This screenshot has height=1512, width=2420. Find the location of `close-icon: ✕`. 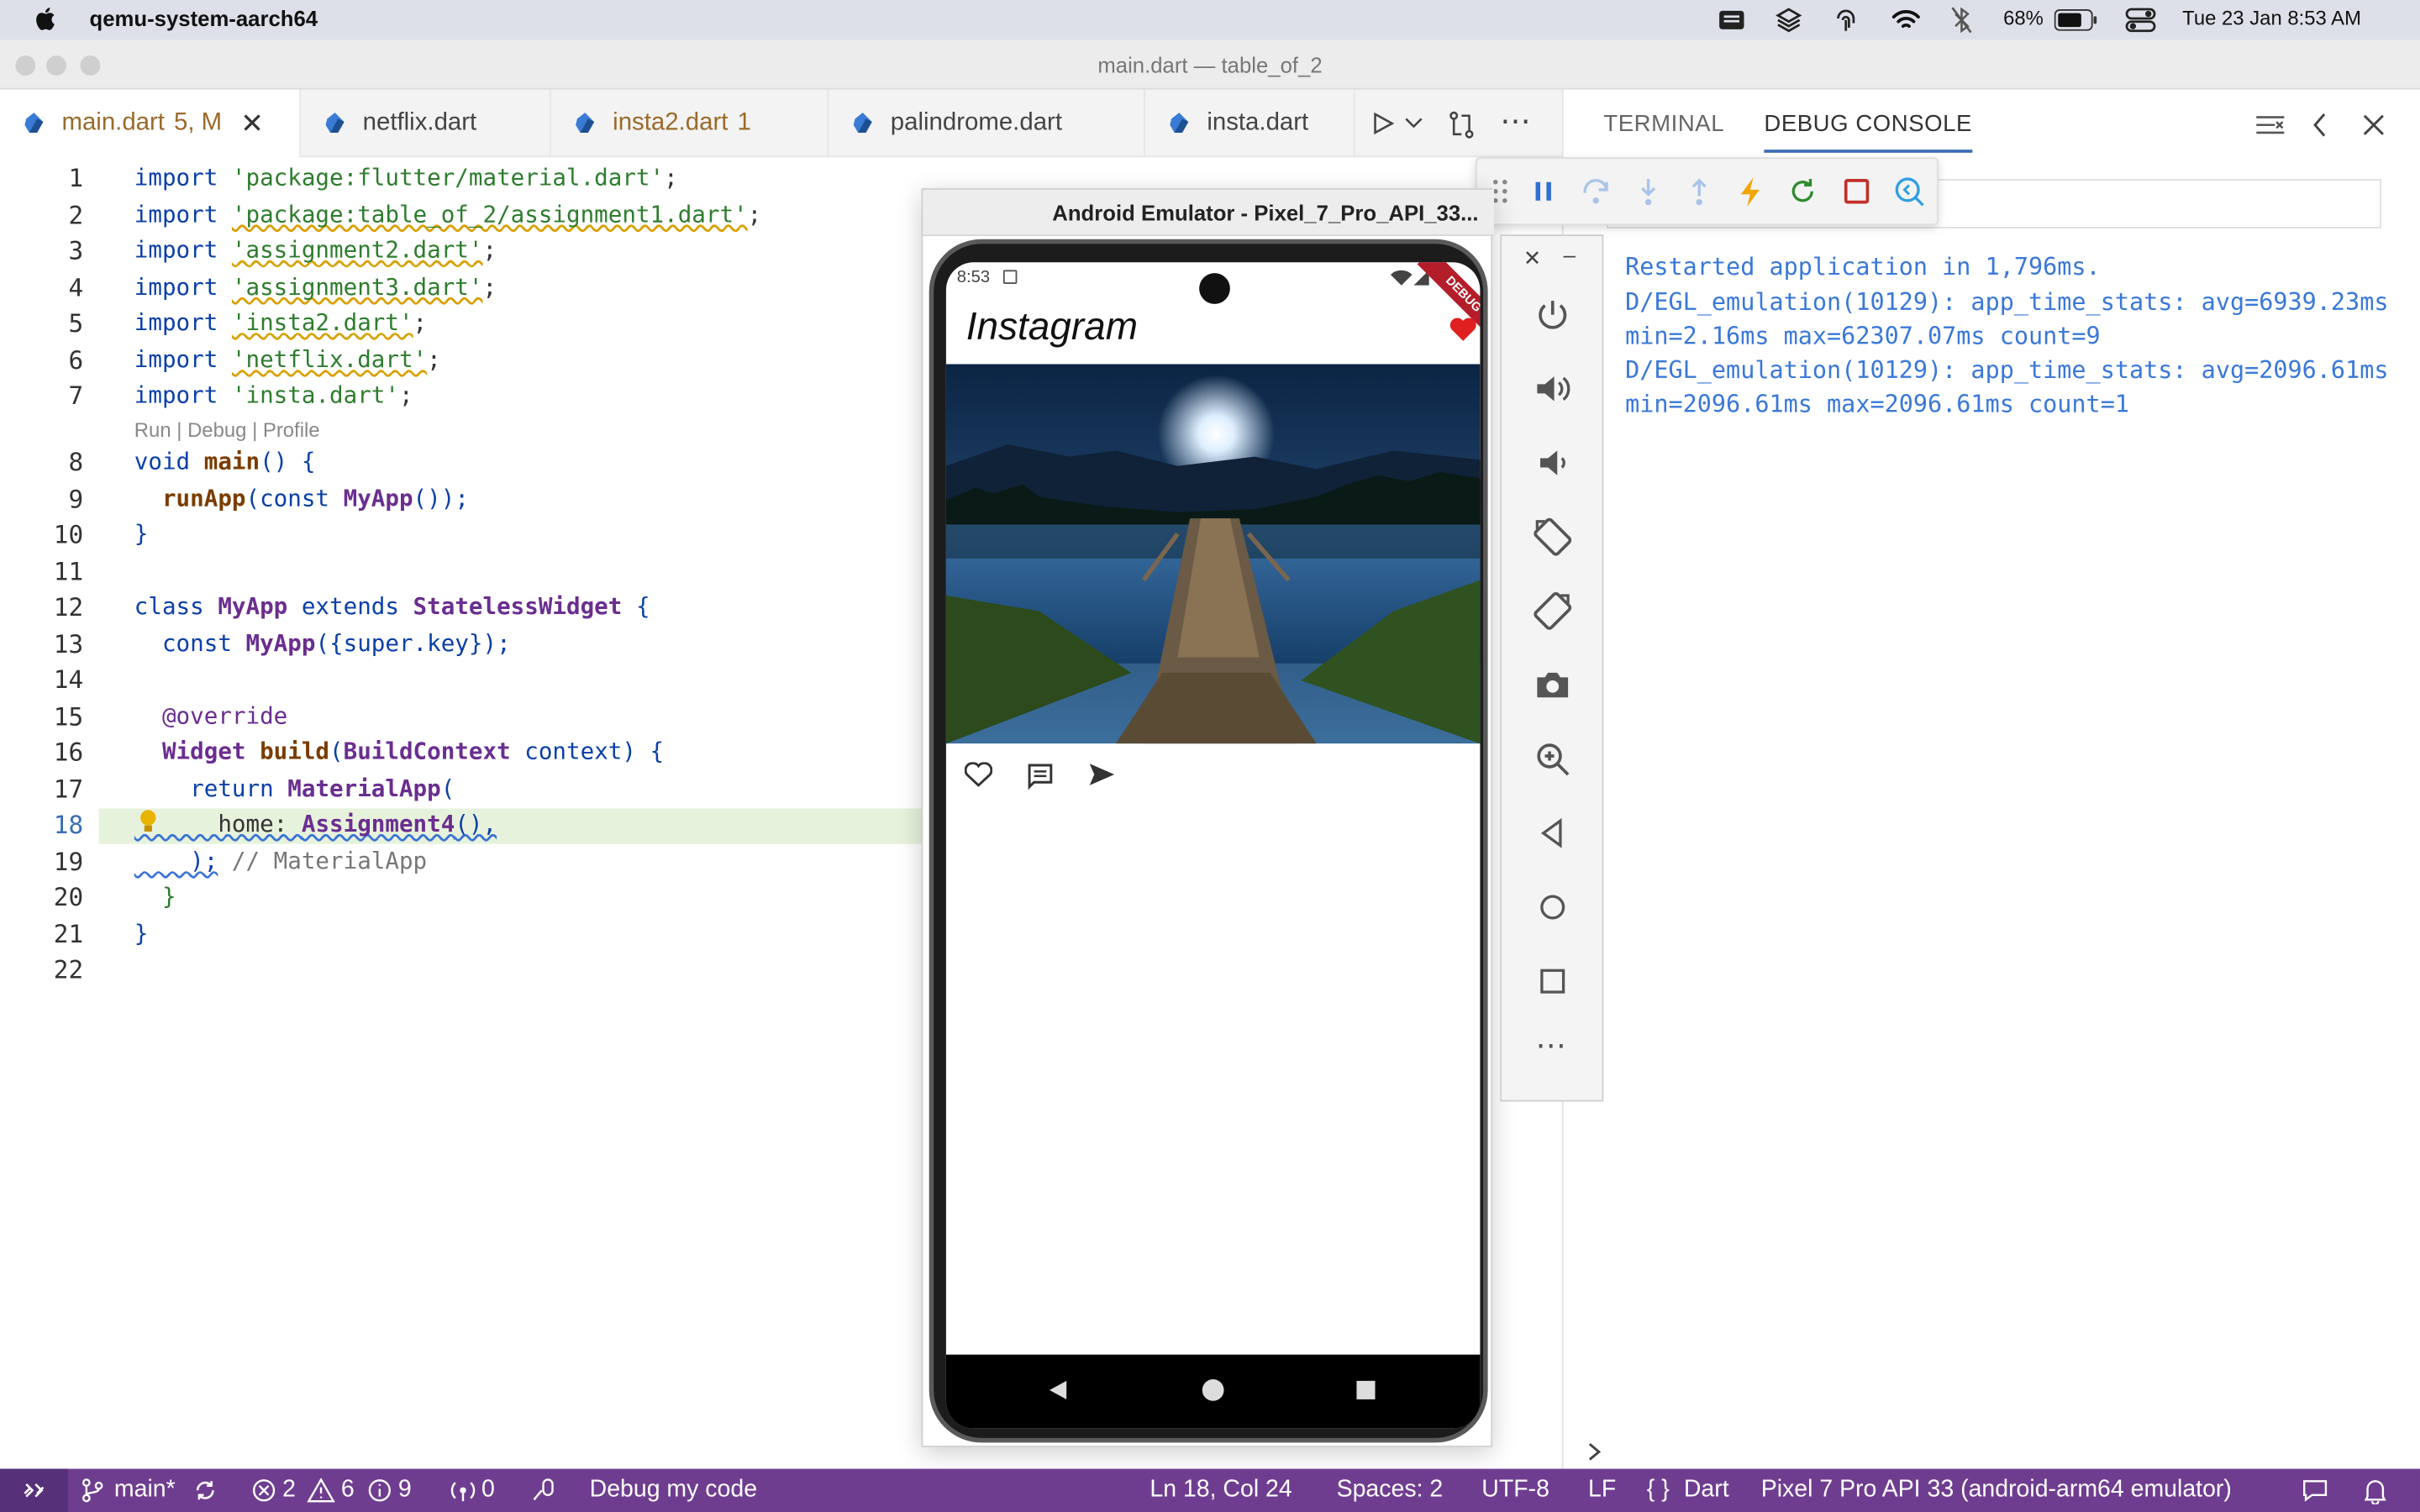

close-icon: ✕ is located at coordinates (252, 124).